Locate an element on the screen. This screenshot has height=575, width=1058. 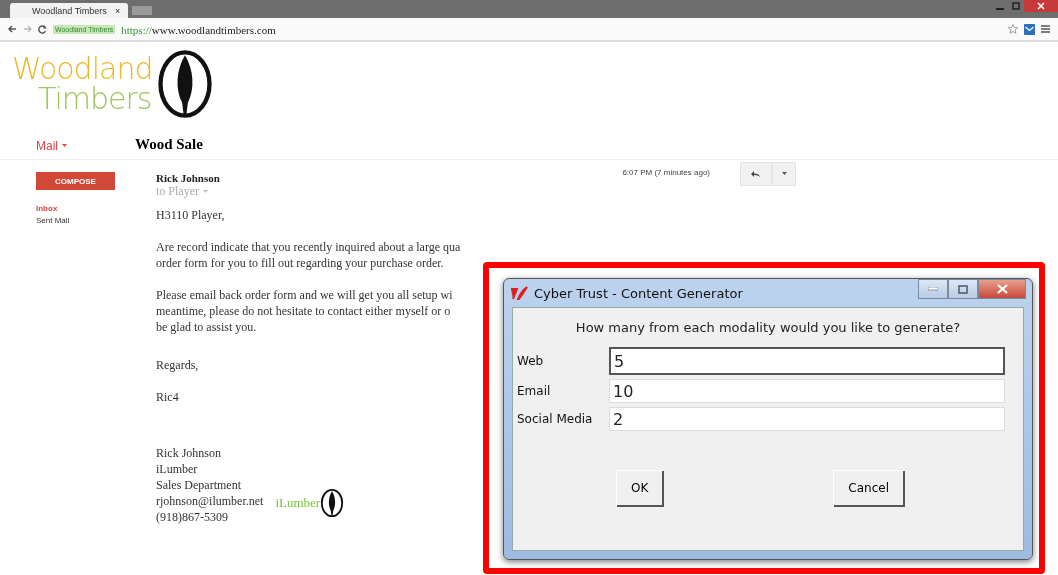
address-text: https://www.woodlandtimbers.com is located at coordinates (198, 29).